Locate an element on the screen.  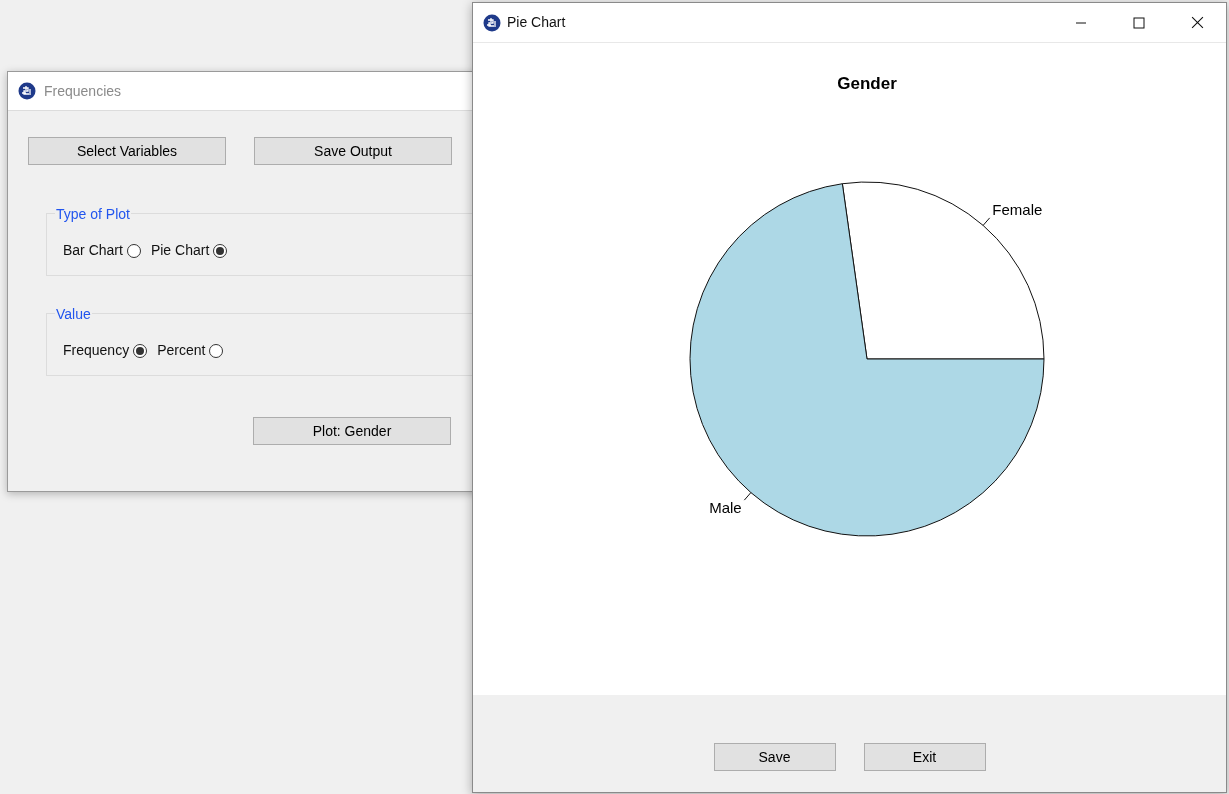
option-label: Pie Chart is located at coordinates (180, 250).